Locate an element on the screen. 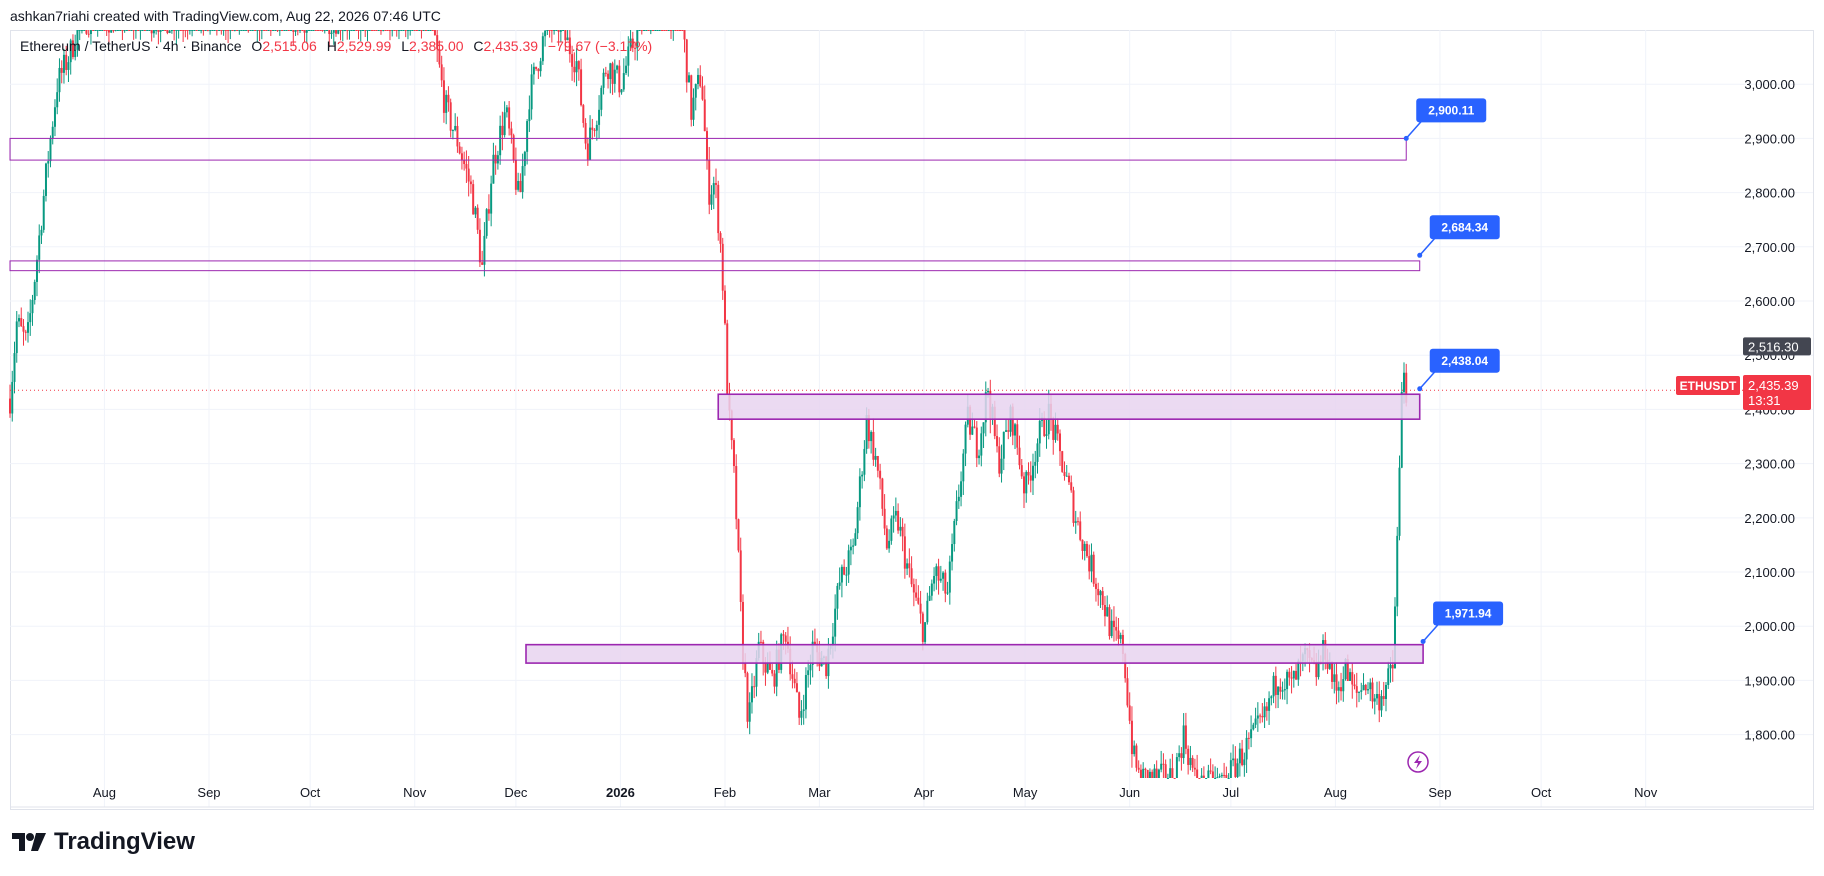  lightning-bolt-icon is located at coordinates (1418, 762).